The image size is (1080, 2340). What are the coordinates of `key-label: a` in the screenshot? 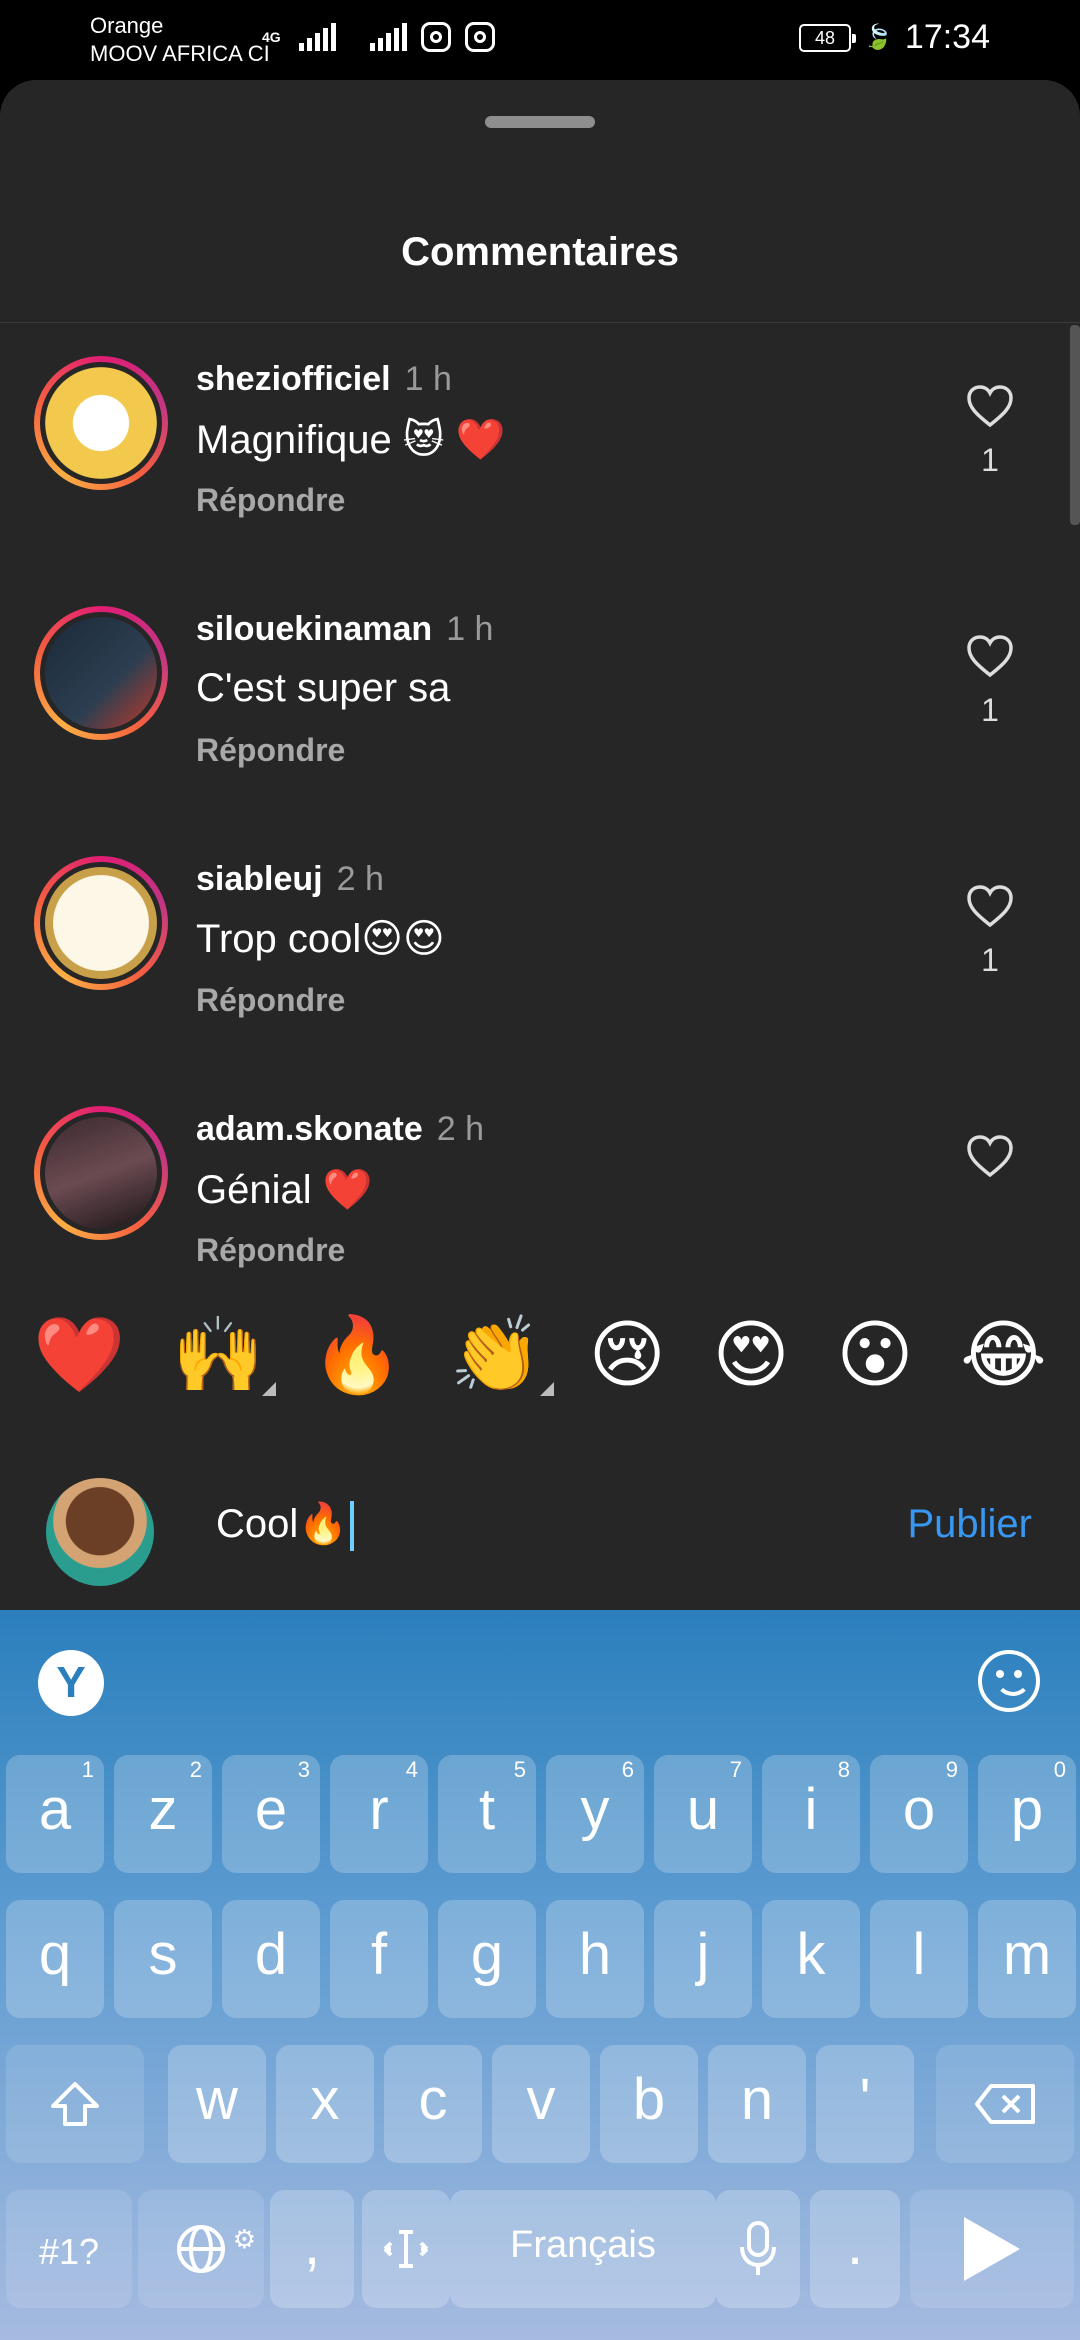 It's located at (55, 1809).